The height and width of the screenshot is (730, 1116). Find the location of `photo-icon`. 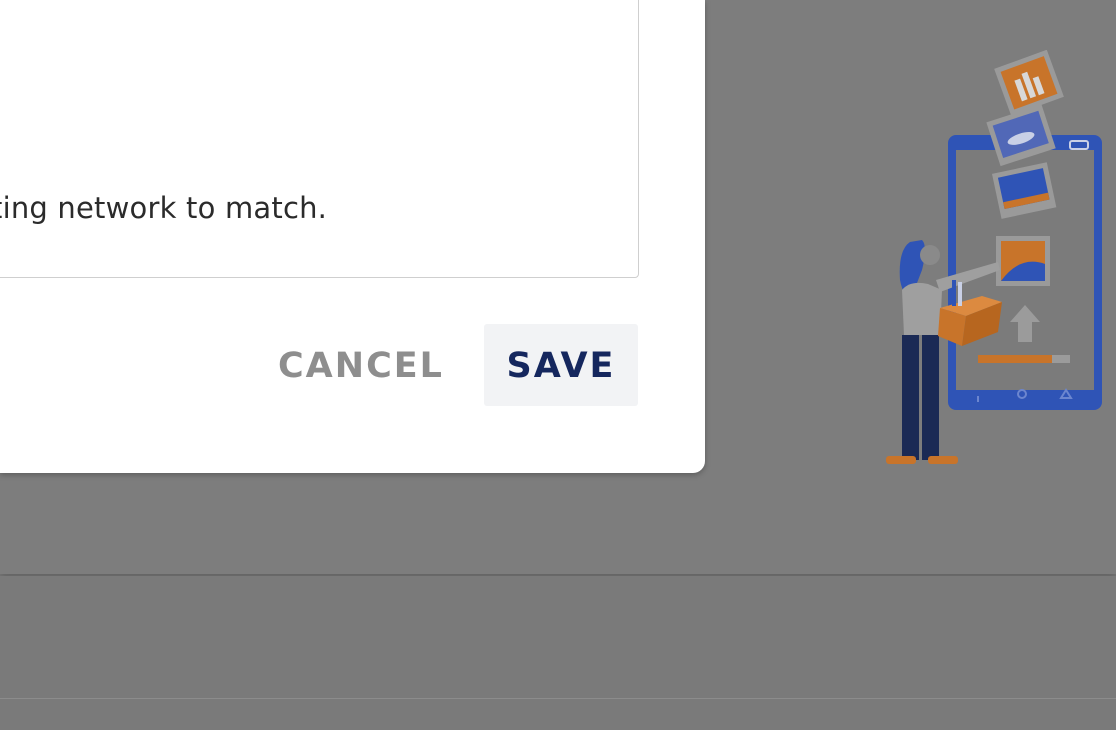

photo-icon is located at coordinates (1023, 261).